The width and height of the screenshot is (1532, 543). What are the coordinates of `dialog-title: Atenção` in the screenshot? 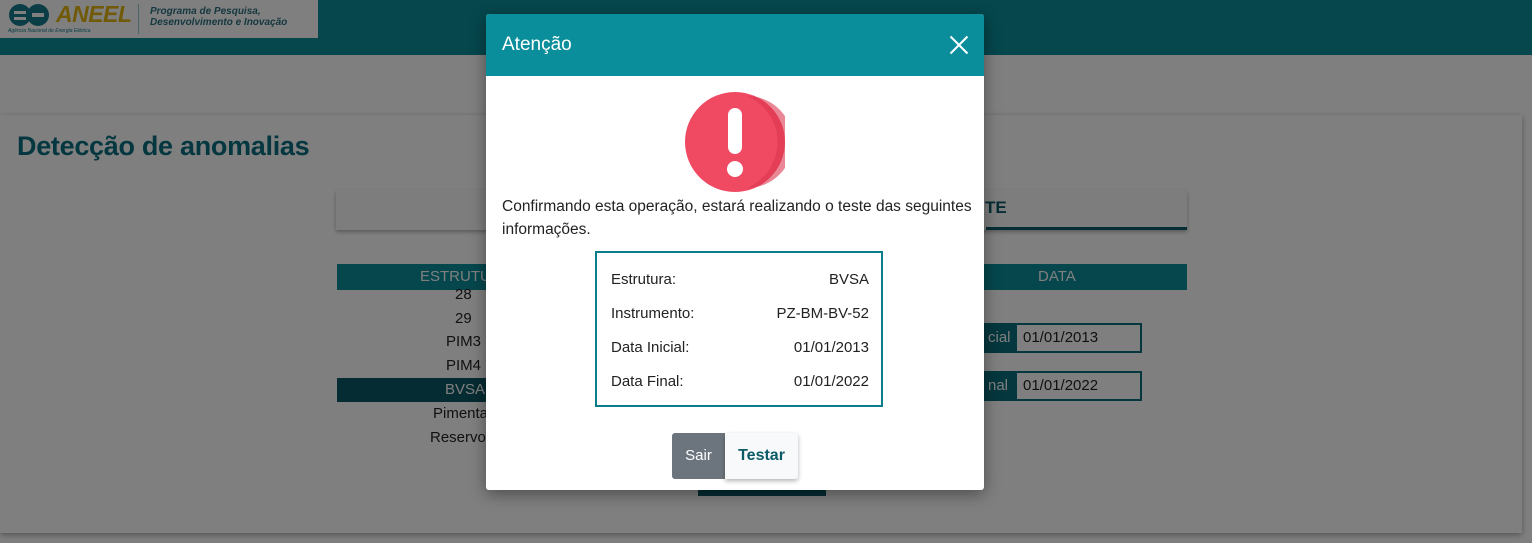 It's located at (537, 44).